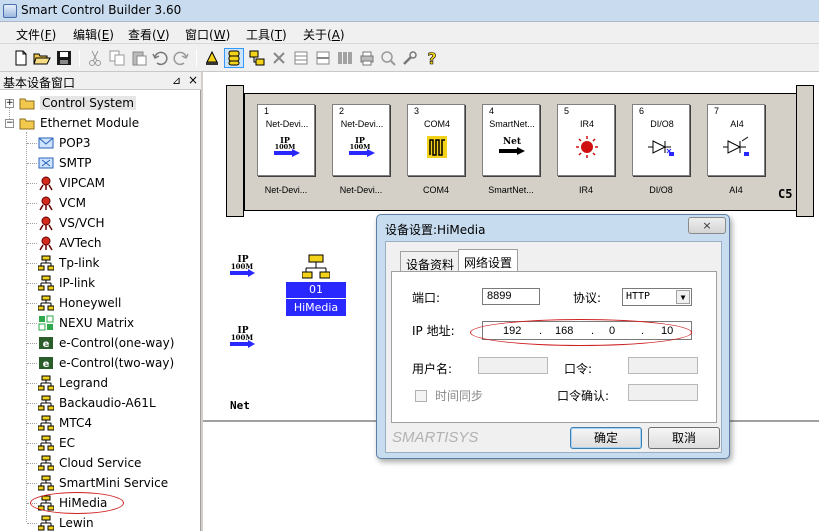 The height and width of the screenshot is (531, 819). I want to click on close-icon: ×, so click(193, 80).